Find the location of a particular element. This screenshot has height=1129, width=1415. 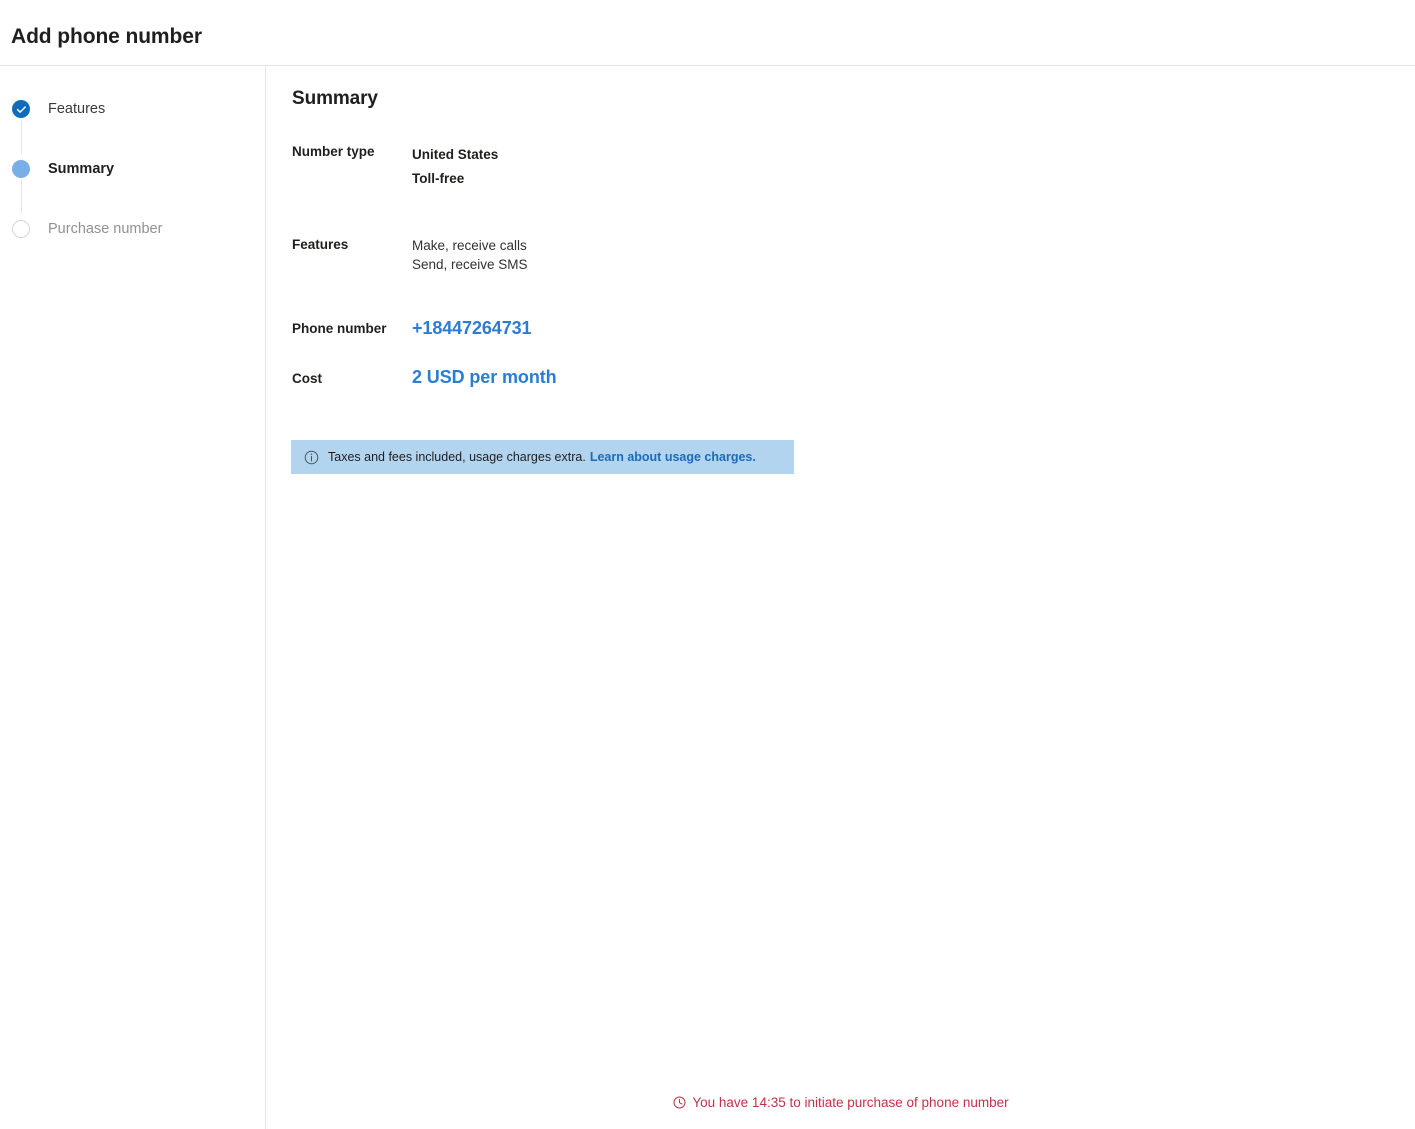

stepper-label-purchase-number: Purchase number is located at coordinates (105, 228).